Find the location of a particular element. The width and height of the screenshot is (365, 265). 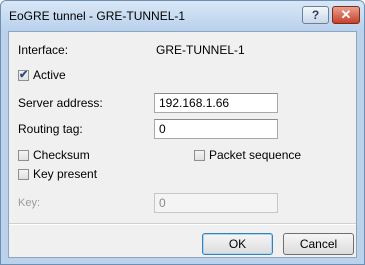

active-checkbox: ✔ is located at coordinates (23, 75).